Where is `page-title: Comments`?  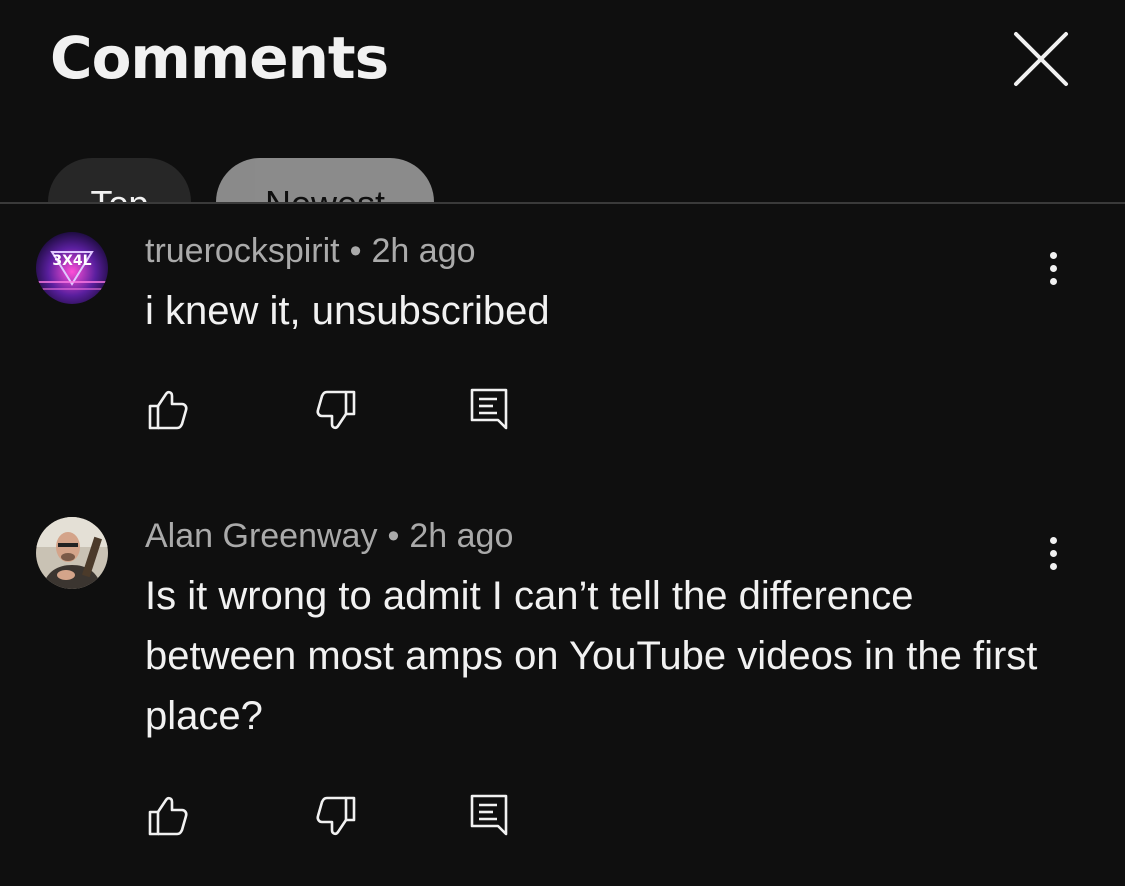
page-title: Comments is located at coordinates (219, 58).